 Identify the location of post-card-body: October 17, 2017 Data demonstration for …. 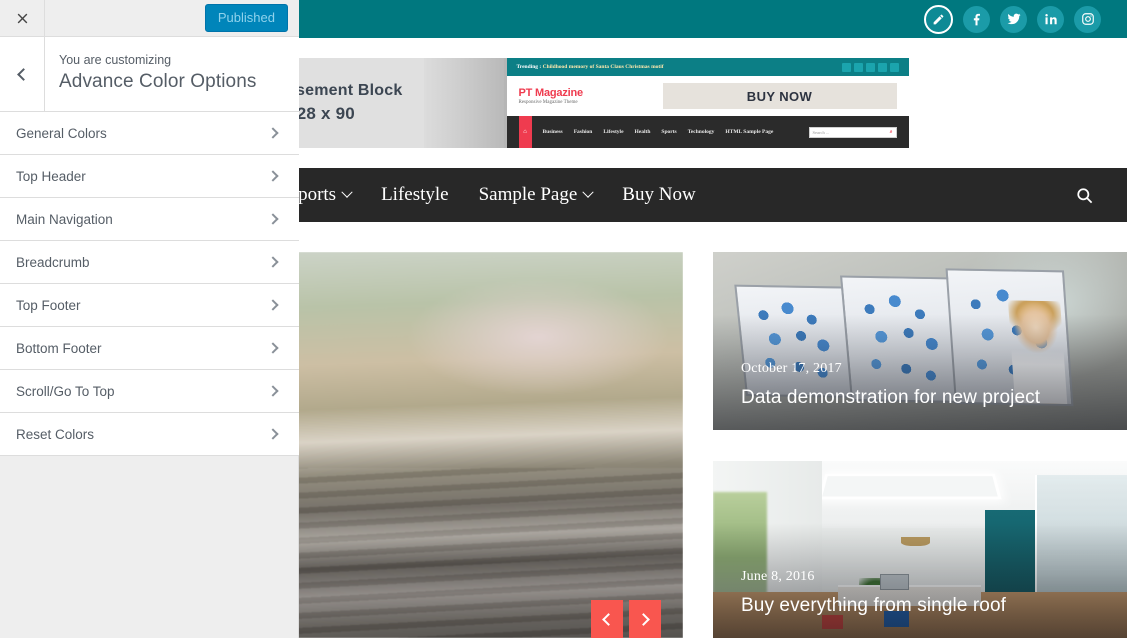
(926, 385).